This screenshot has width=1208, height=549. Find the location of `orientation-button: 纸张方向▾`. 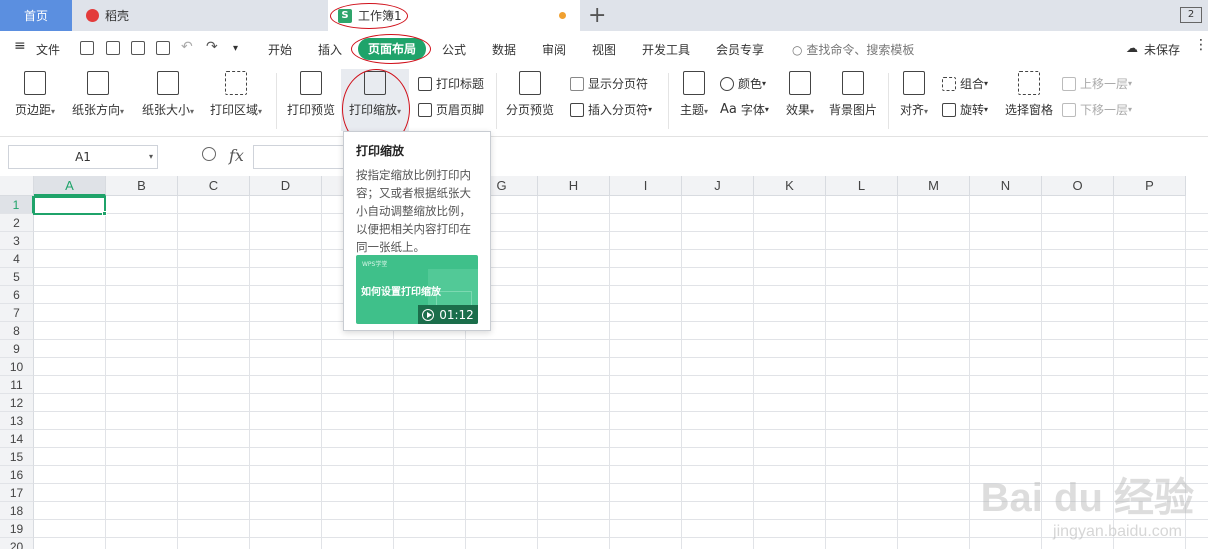

orientation-button: 纸张方向▾ is located at coordinates (98, 94).